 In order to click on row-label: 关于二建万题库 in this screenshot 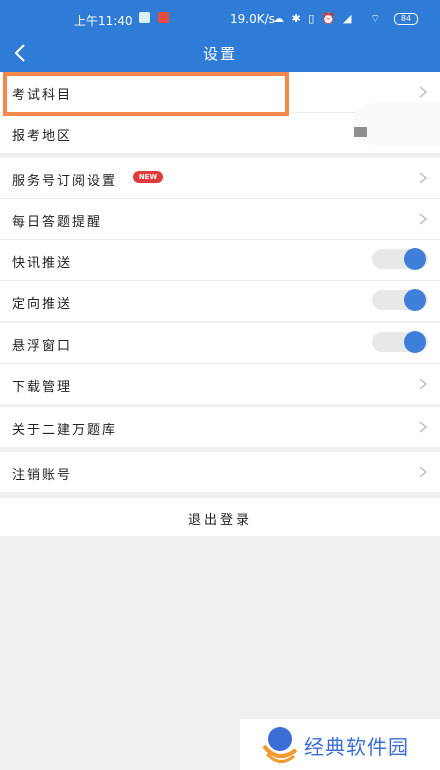, I will do `click(65, 430)`.